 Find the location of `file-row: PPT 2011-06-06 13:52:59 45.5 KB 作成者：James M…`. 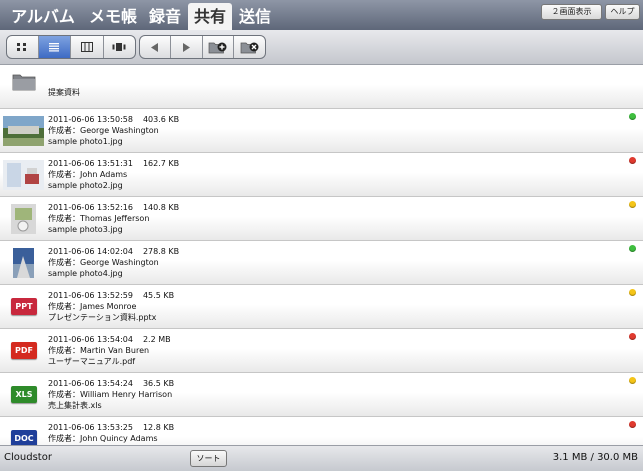

file-row: PPT 2011-06-06 13:52:59 45.5 KB 作成者：James M… is located at coordinates (321, 307).